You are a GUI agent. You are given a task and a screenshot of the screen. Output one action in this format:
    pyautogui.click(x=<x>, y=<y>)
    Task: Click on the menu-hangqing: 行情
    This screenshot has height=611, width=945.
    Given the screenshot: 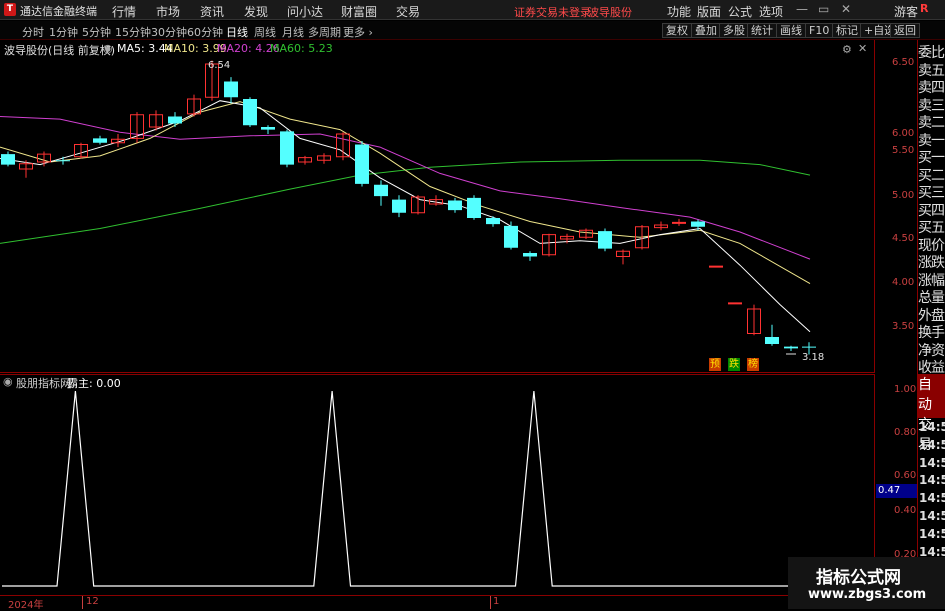 What is the action you would take?
    pyautogui.click(x=124, y=11)
    